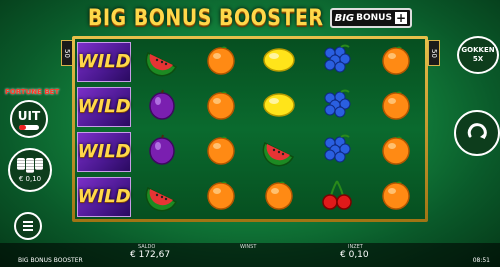 The height and width of the screenshot is (267, 500). I want to click on cherries-icon, so click(337, 197).